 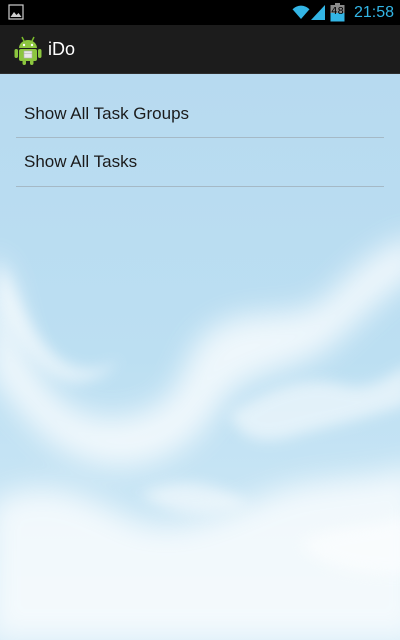 I want to click on app-title: iDo, so click(x=62, y=49).